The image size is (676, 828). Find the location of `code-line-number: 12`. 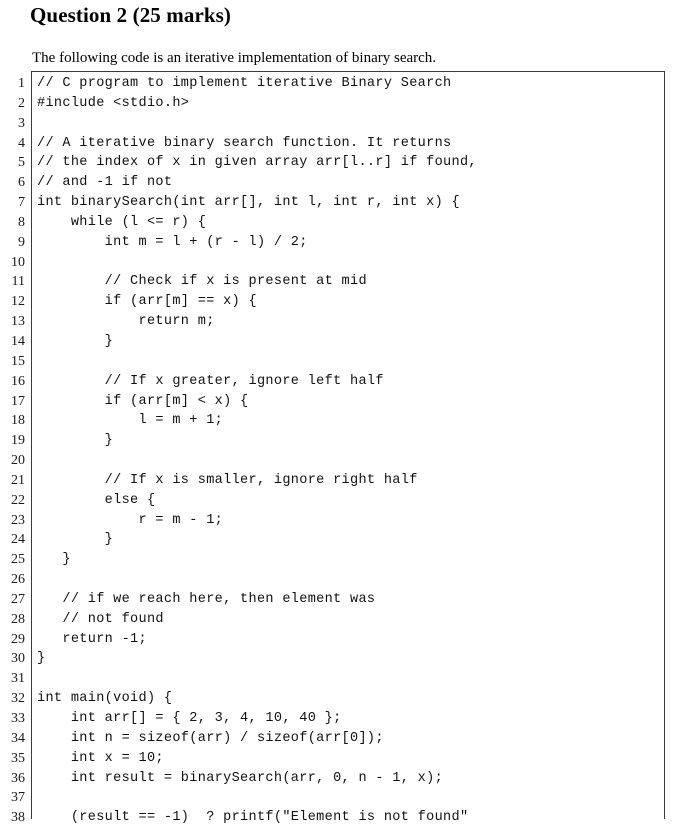

code-line-number: 12 is located at coordinates (18, 302).